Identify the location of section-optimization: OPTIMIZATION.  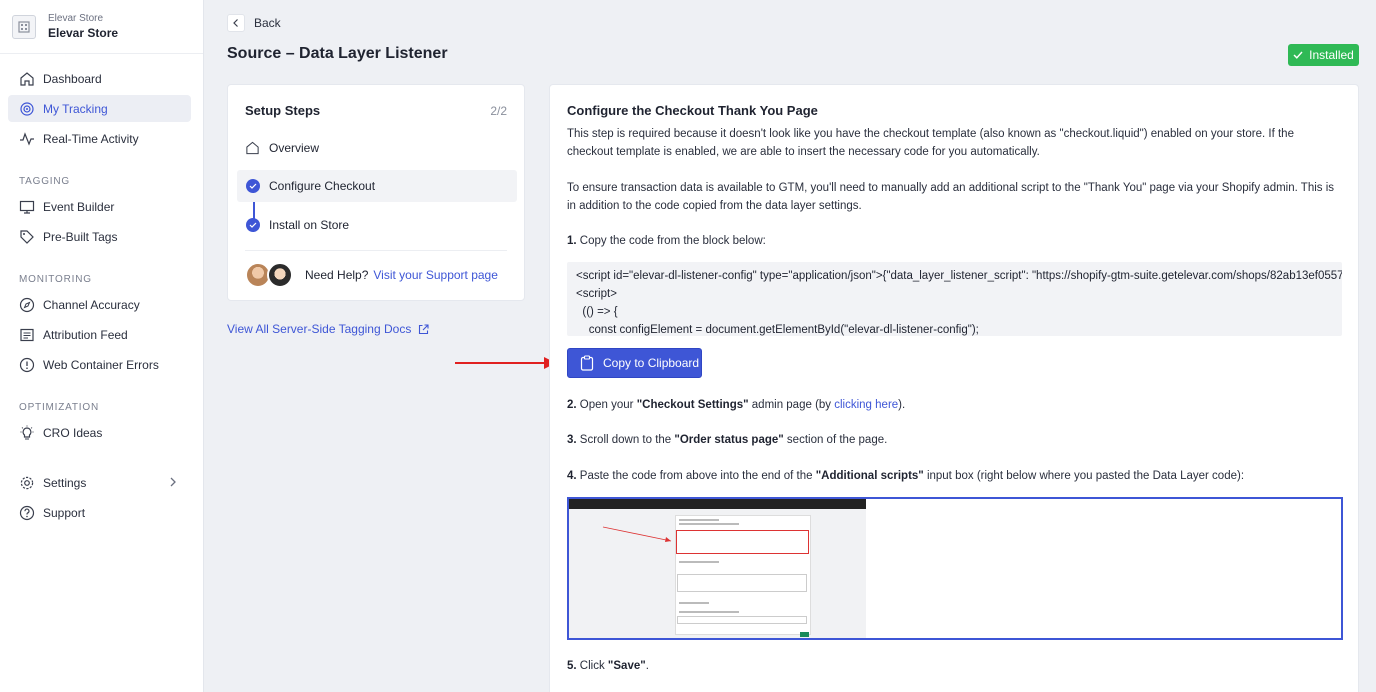
(59, 407).